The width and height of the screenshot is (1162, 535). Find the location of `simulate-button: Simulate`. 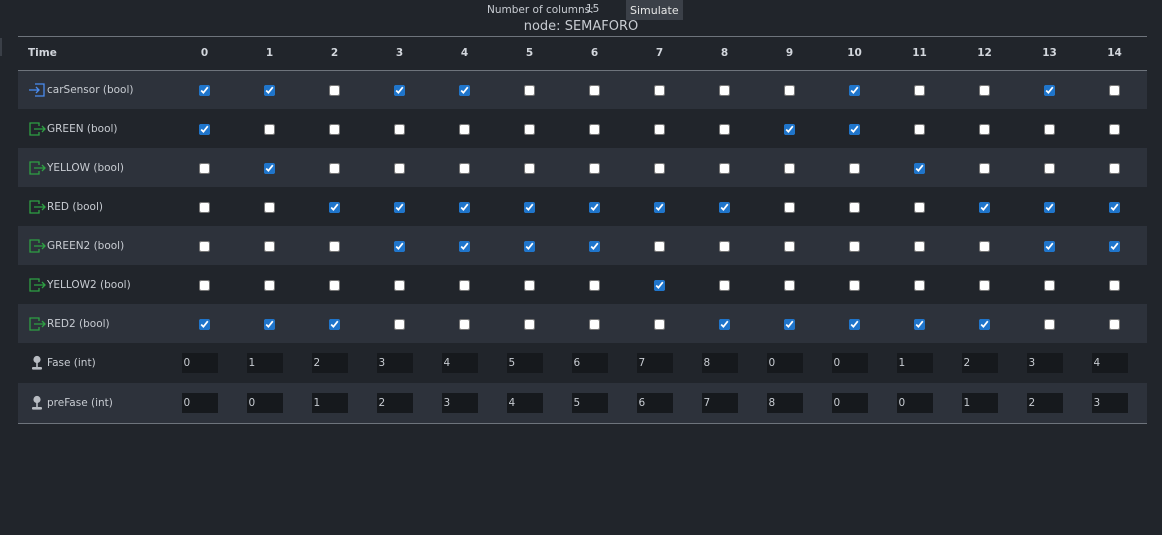

simulate-button: Simulate is located at coordinates (654, 10).